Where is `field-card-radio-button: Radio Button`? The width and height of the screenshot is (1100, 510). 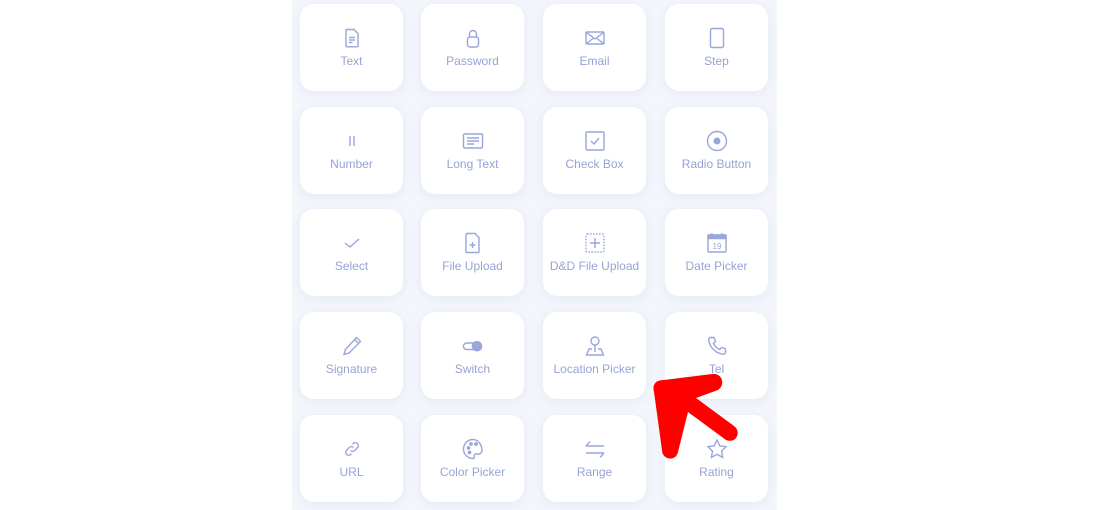
field-card-radio-button: Radio Button is located at coordinates (716, 150).